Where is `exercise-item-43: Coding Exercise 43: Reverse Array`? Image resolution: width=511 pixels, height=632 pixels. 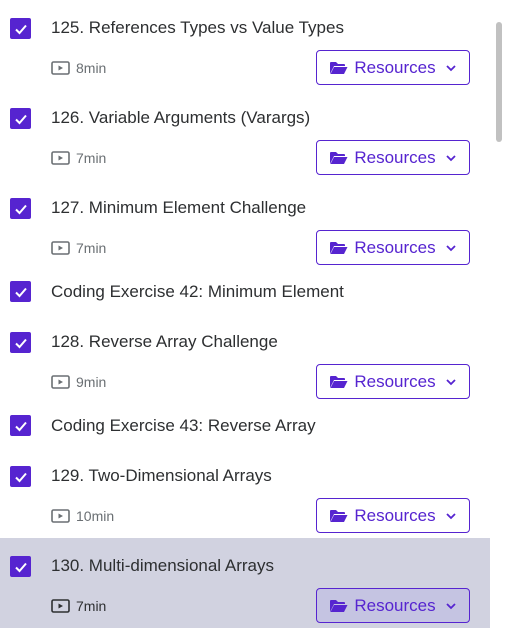 exercise-item-43: Coding Exercise 43: Reverse Array is located at coordinates (245, 426).